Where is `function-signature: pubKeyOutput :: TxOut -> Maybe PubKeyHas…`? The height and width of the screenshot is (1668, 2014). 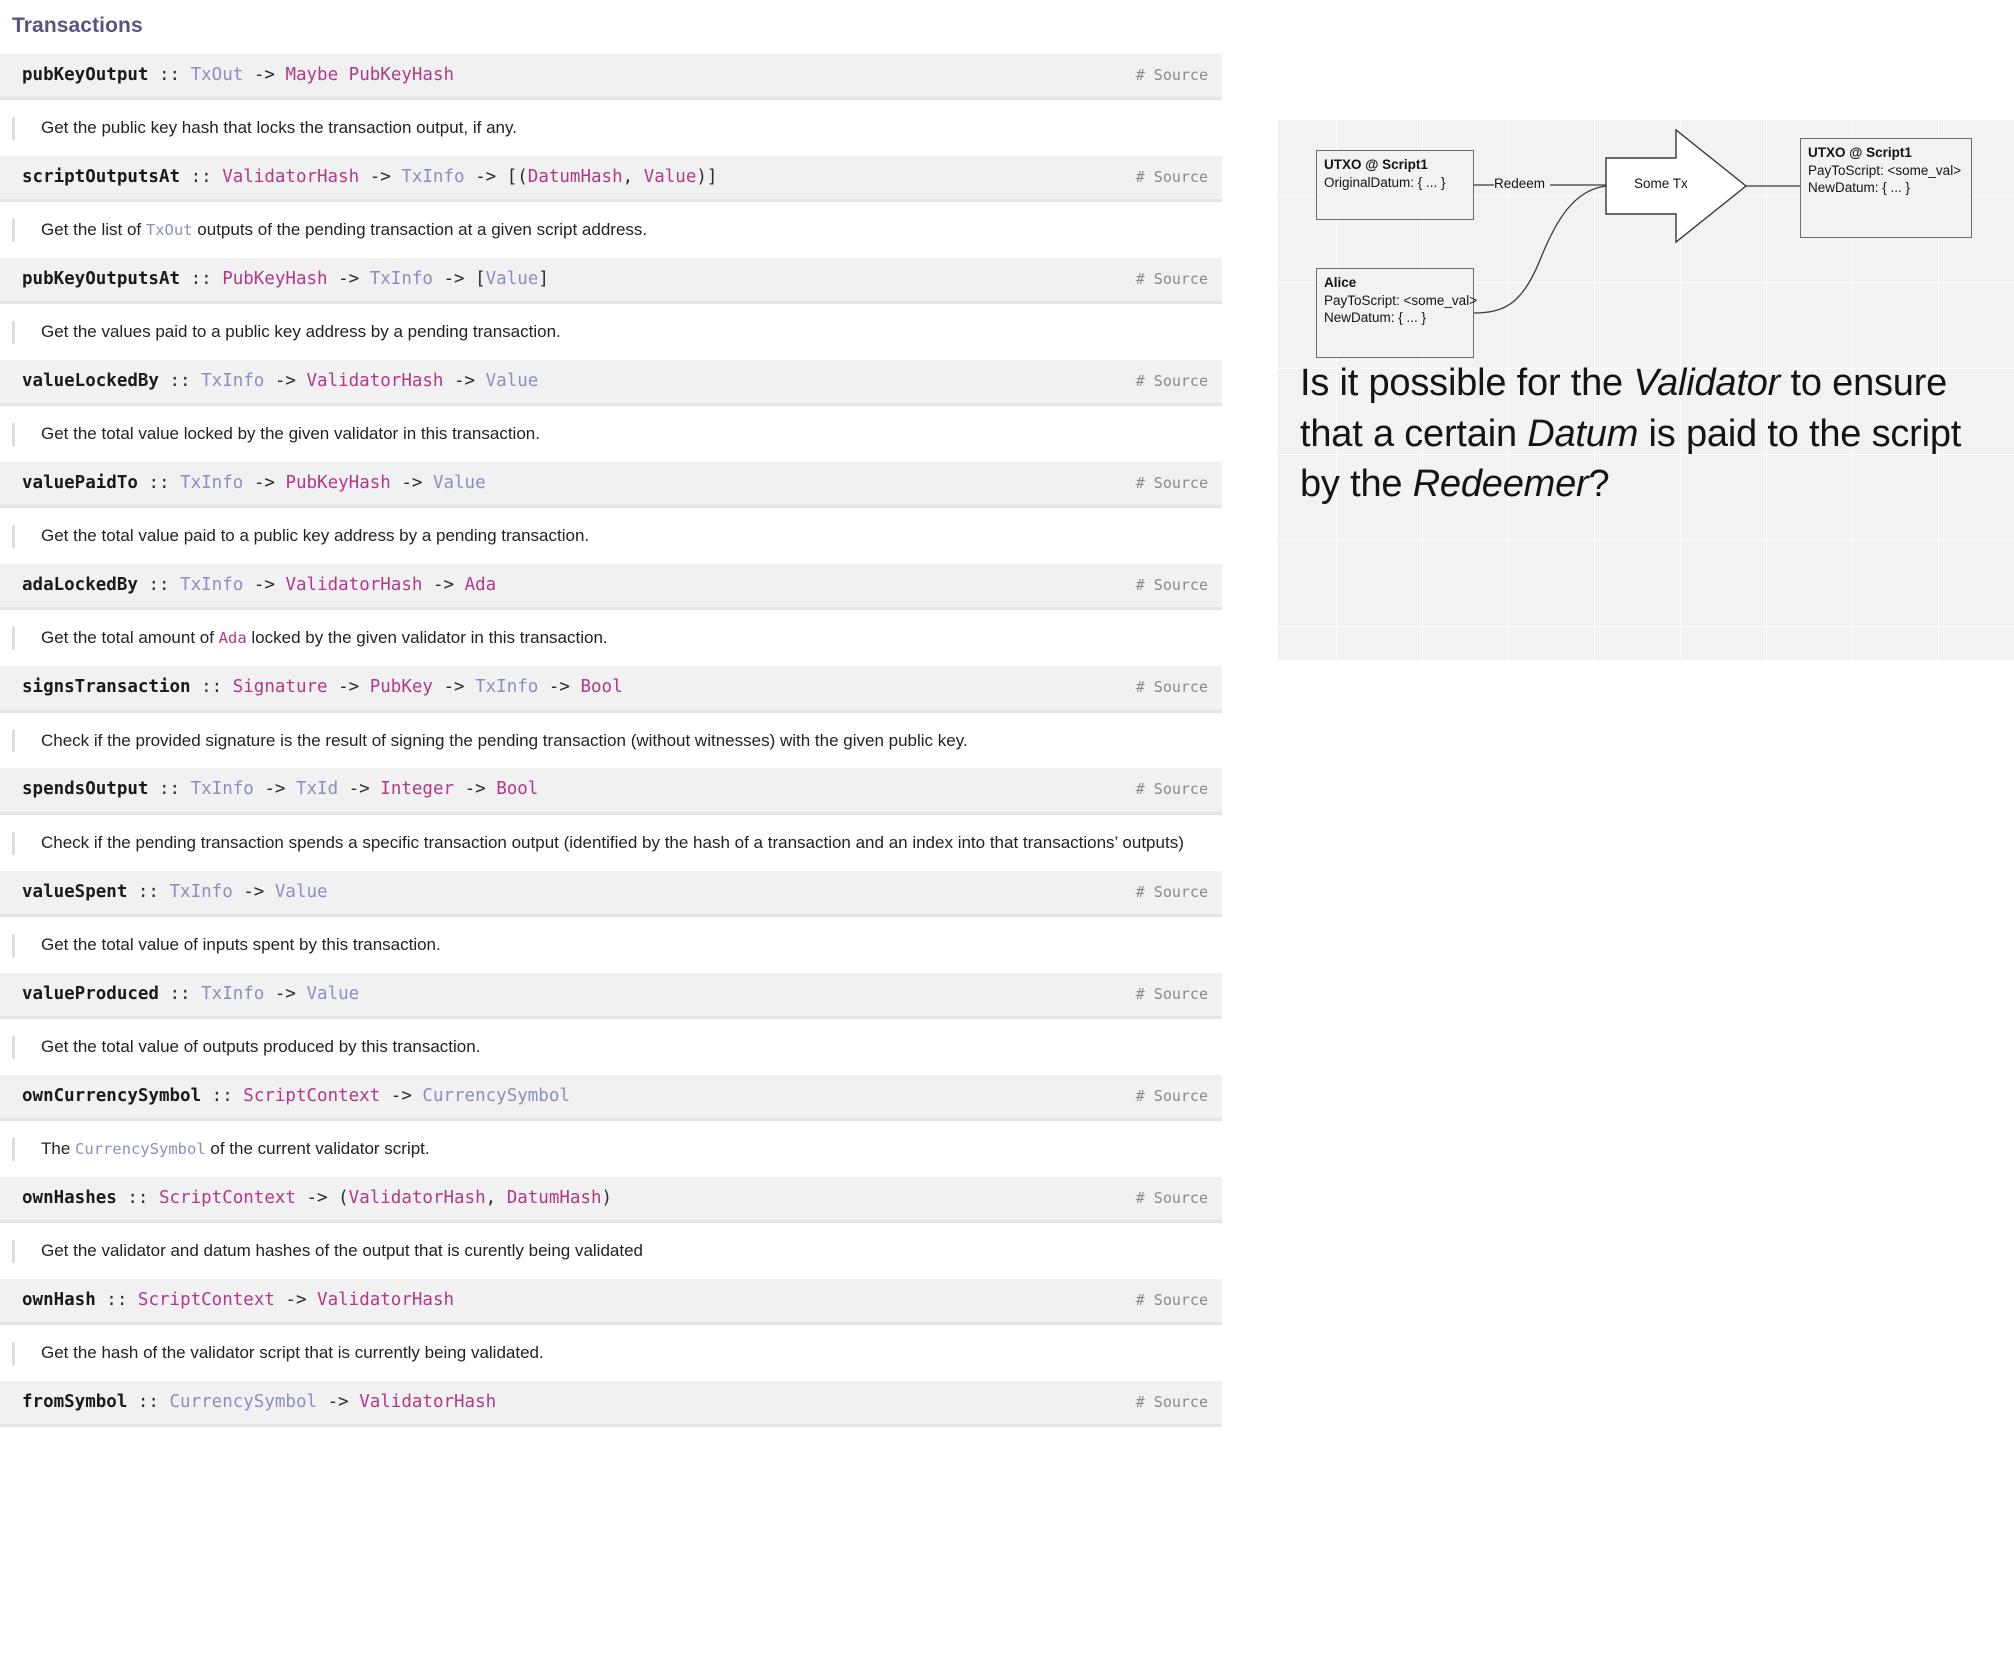
function-signature: pubKeyOutput :: TxOut -> Maybe PubKeyHas… is located at coordinates (238, 75).